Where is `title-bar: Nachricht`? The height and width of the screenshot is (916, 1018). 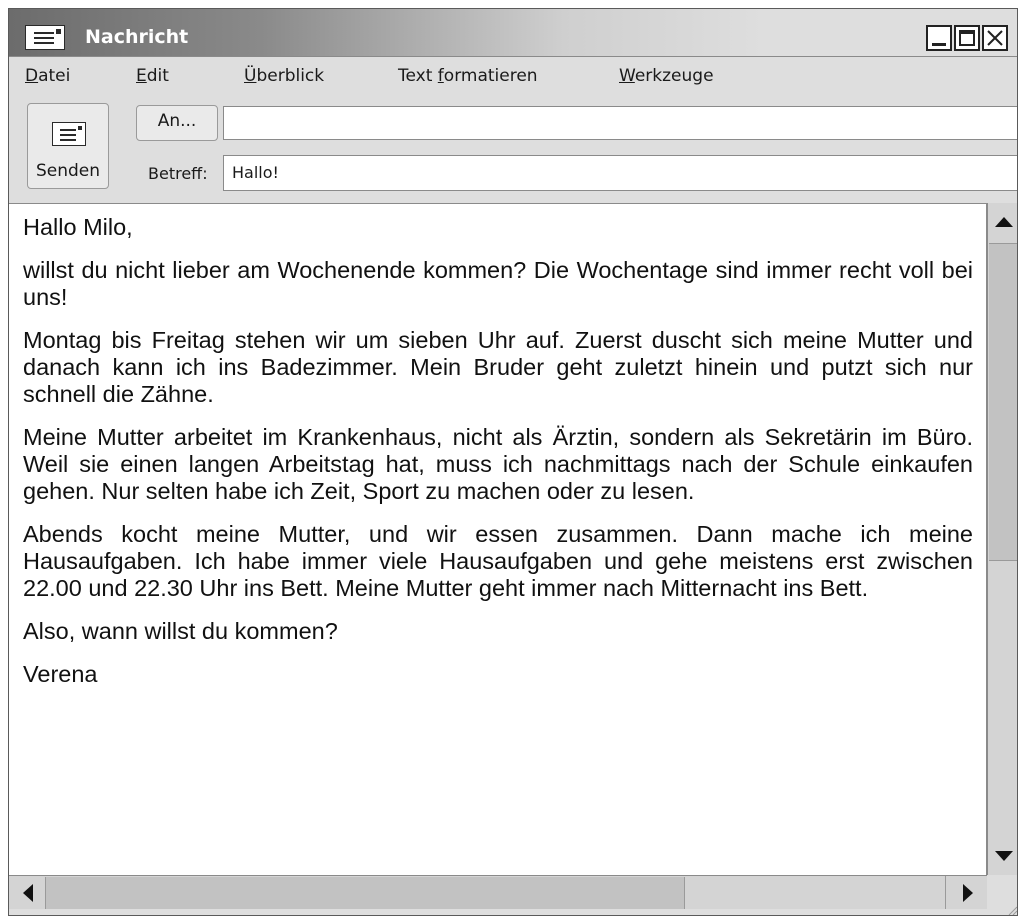
title-bar: Nachricht is located at coordinates (513, 33).